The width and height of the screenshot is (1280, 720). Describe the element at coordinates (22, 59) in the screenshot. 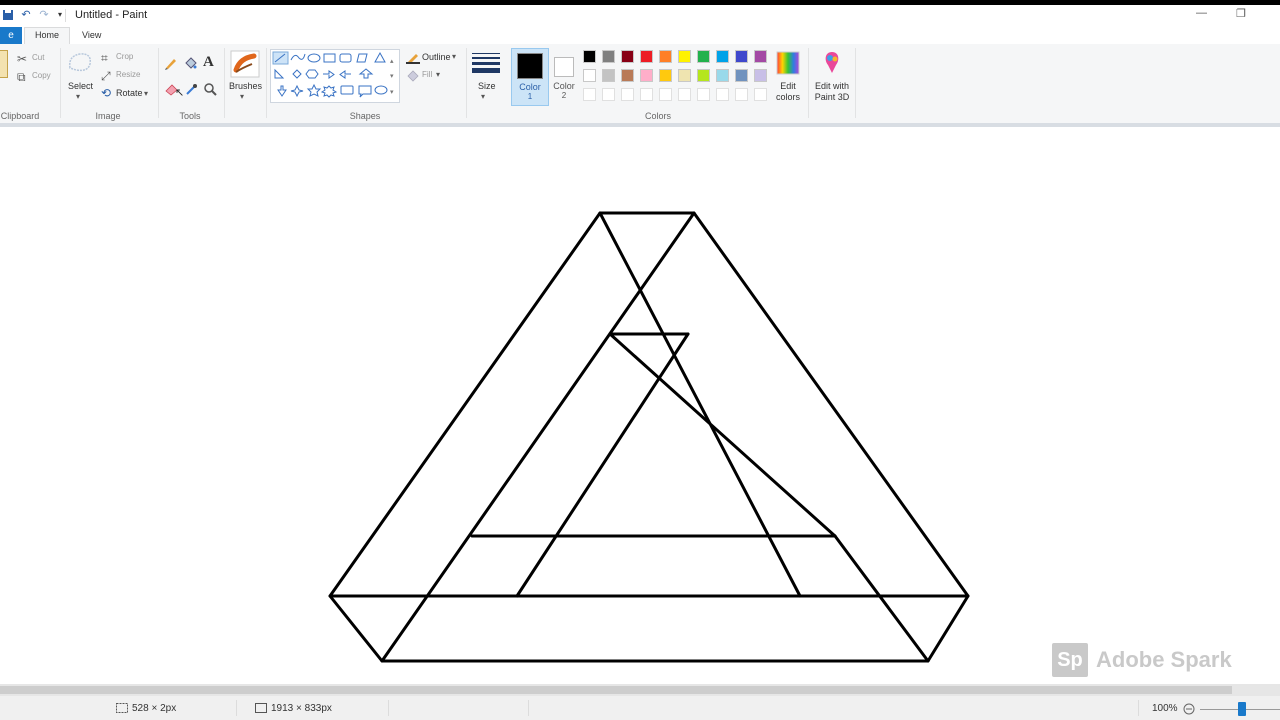

I see `cut-icon: ✂` at that location.